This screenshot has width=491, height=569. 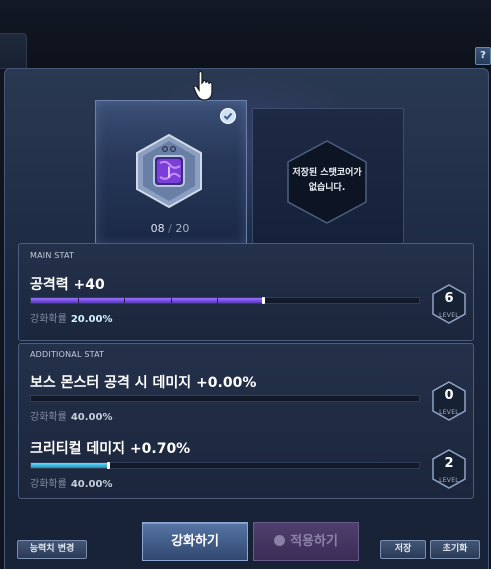 I want to click on additional-stat-rate-2: 강화확률 40.00%, so click(x=71, y=484).